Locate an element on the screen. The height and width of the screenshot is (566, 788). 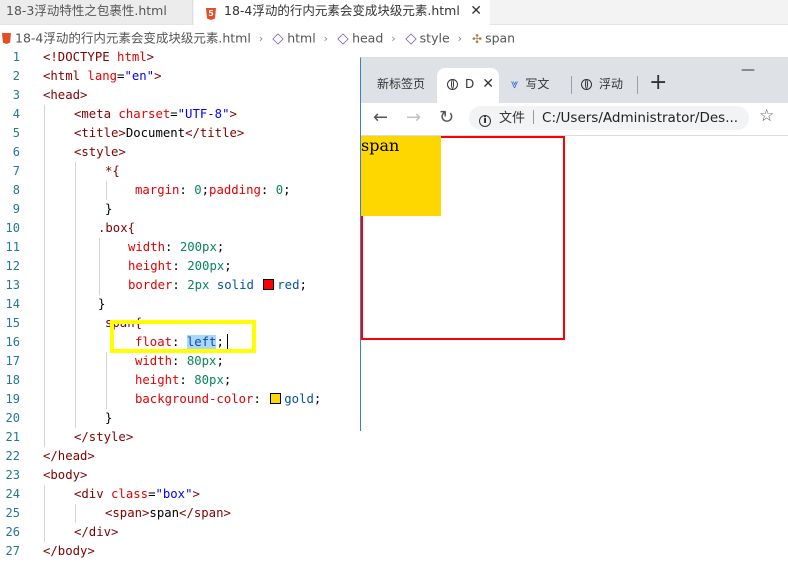
browser-tab-strip: 新标签页 D ✕ ⩔ 写文 浮动 + — is located at coordinates (574, 80).